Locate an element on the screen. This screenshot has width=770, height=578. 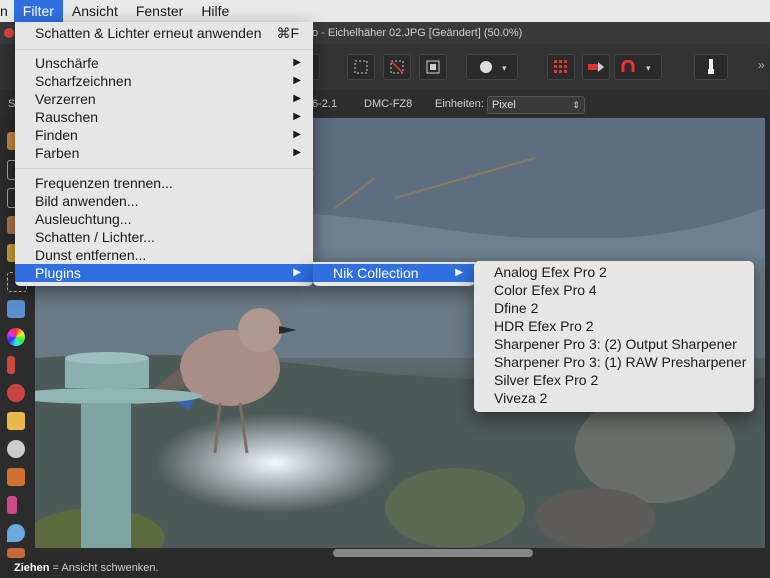
menu-item-label: Plugins is located at coordinates (58, 273).